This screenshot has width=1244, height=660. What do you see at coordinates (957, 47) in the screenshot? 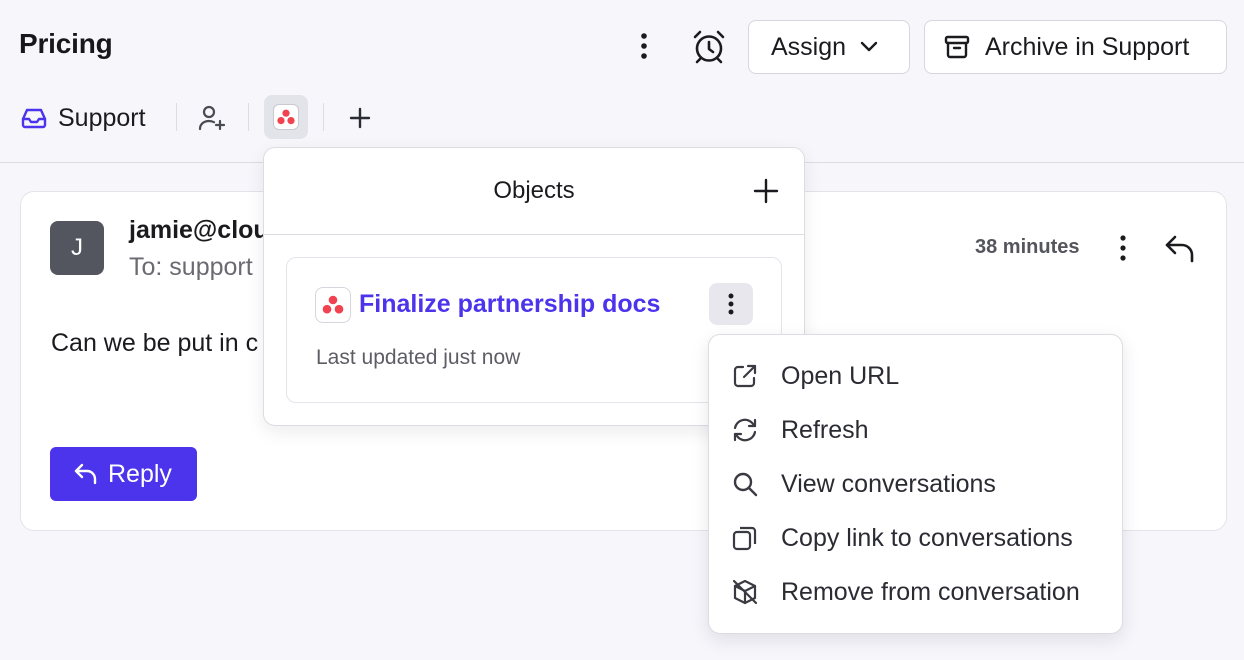
I see `archive-icon` at bounding box center [957, 47].